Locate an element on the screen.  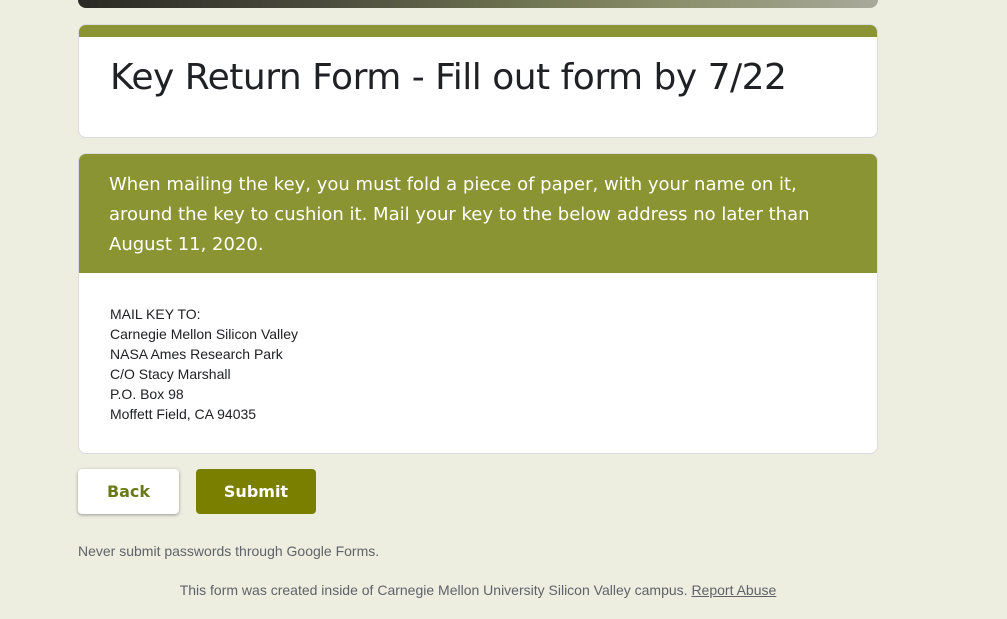
address-line: NASA Ames Research Park is located at coordinates (196, 354).